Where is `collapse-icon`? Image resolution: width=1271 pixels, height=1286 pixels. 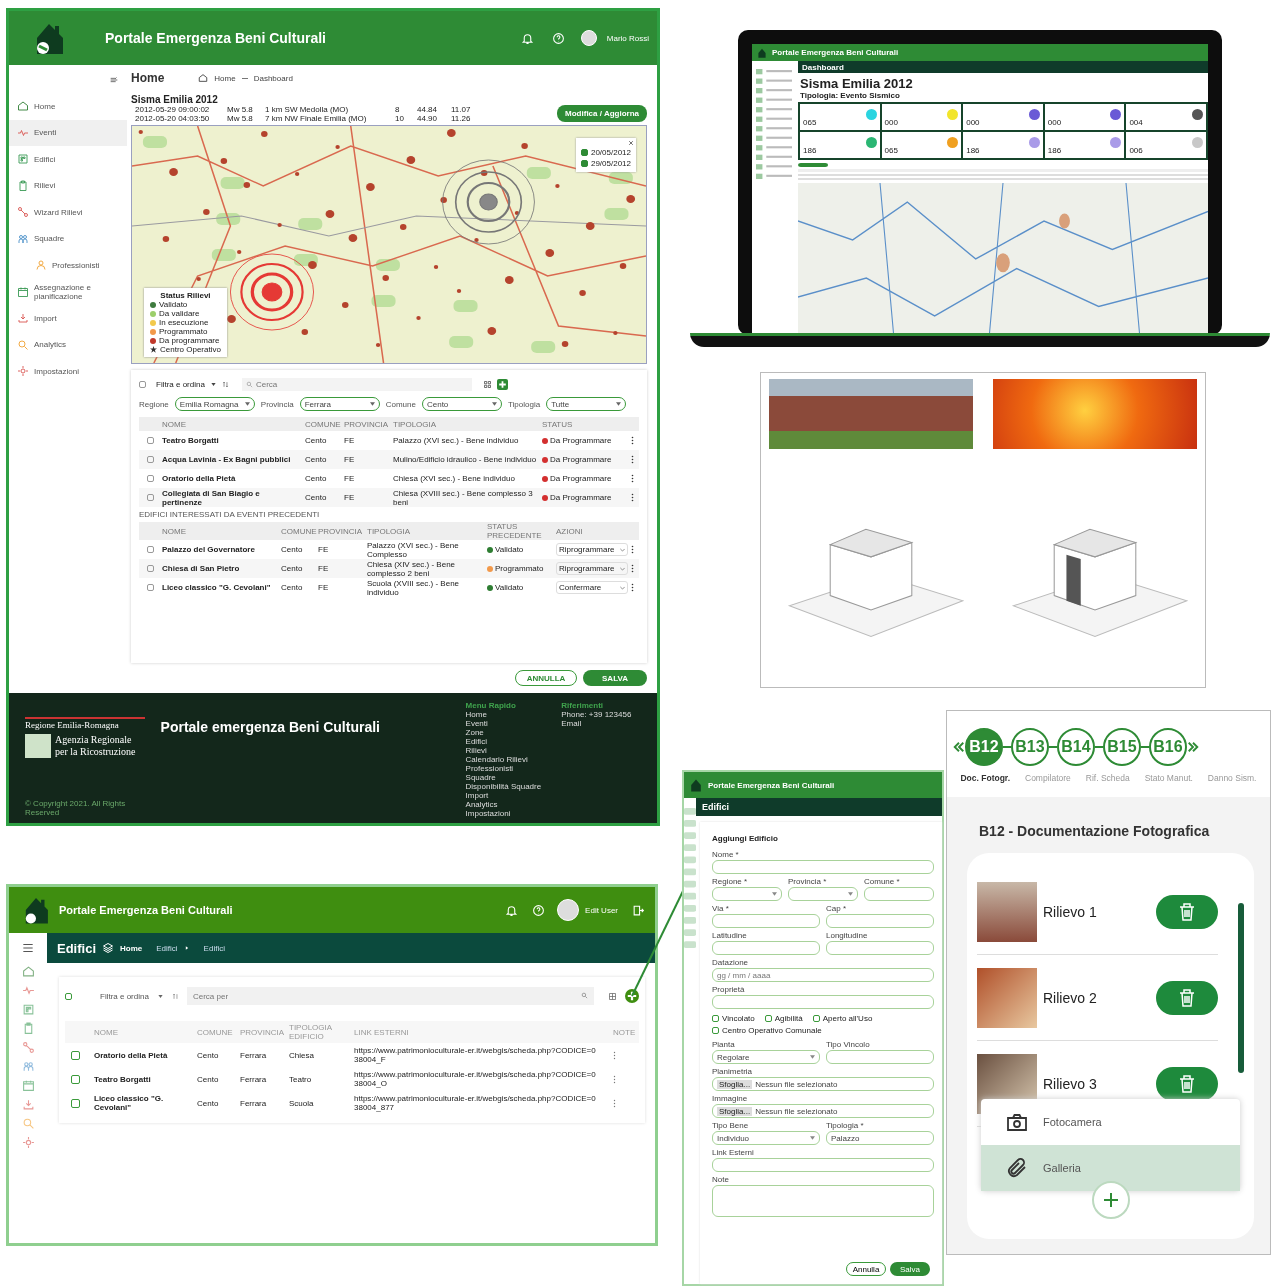 collapse-icon is located at coordinates (114, 80).